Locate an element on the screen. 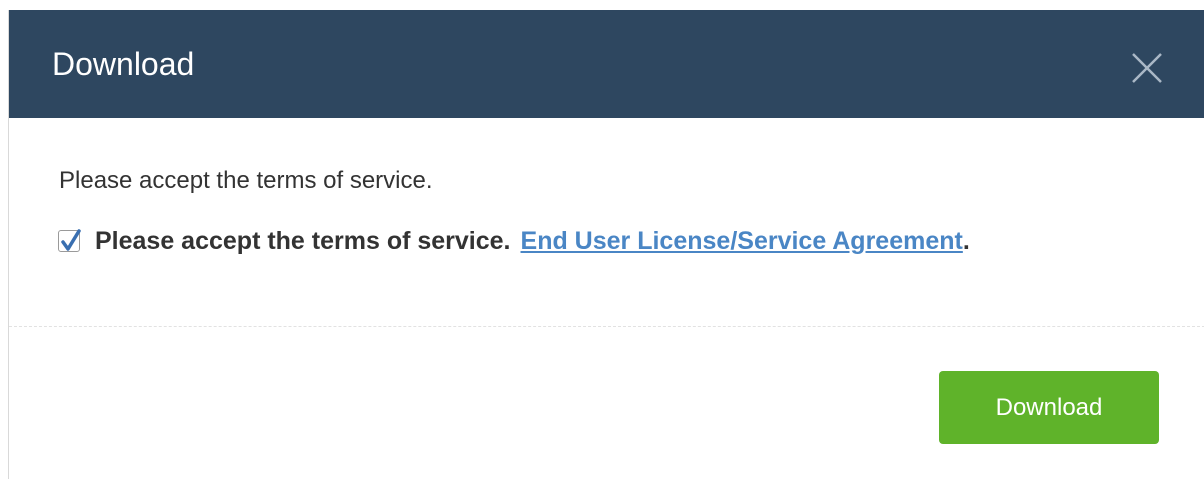  eula-link: End User License/Service Agreement is located at coordinates (742, 241).